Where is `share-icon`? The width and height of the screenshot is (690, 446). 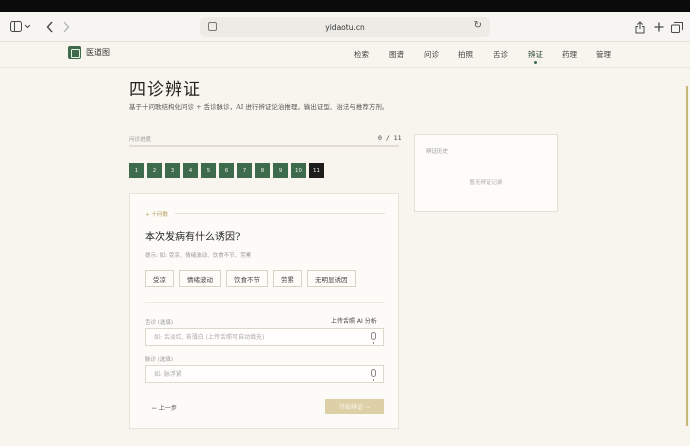 share-icon is located at coordinates (640, 27).